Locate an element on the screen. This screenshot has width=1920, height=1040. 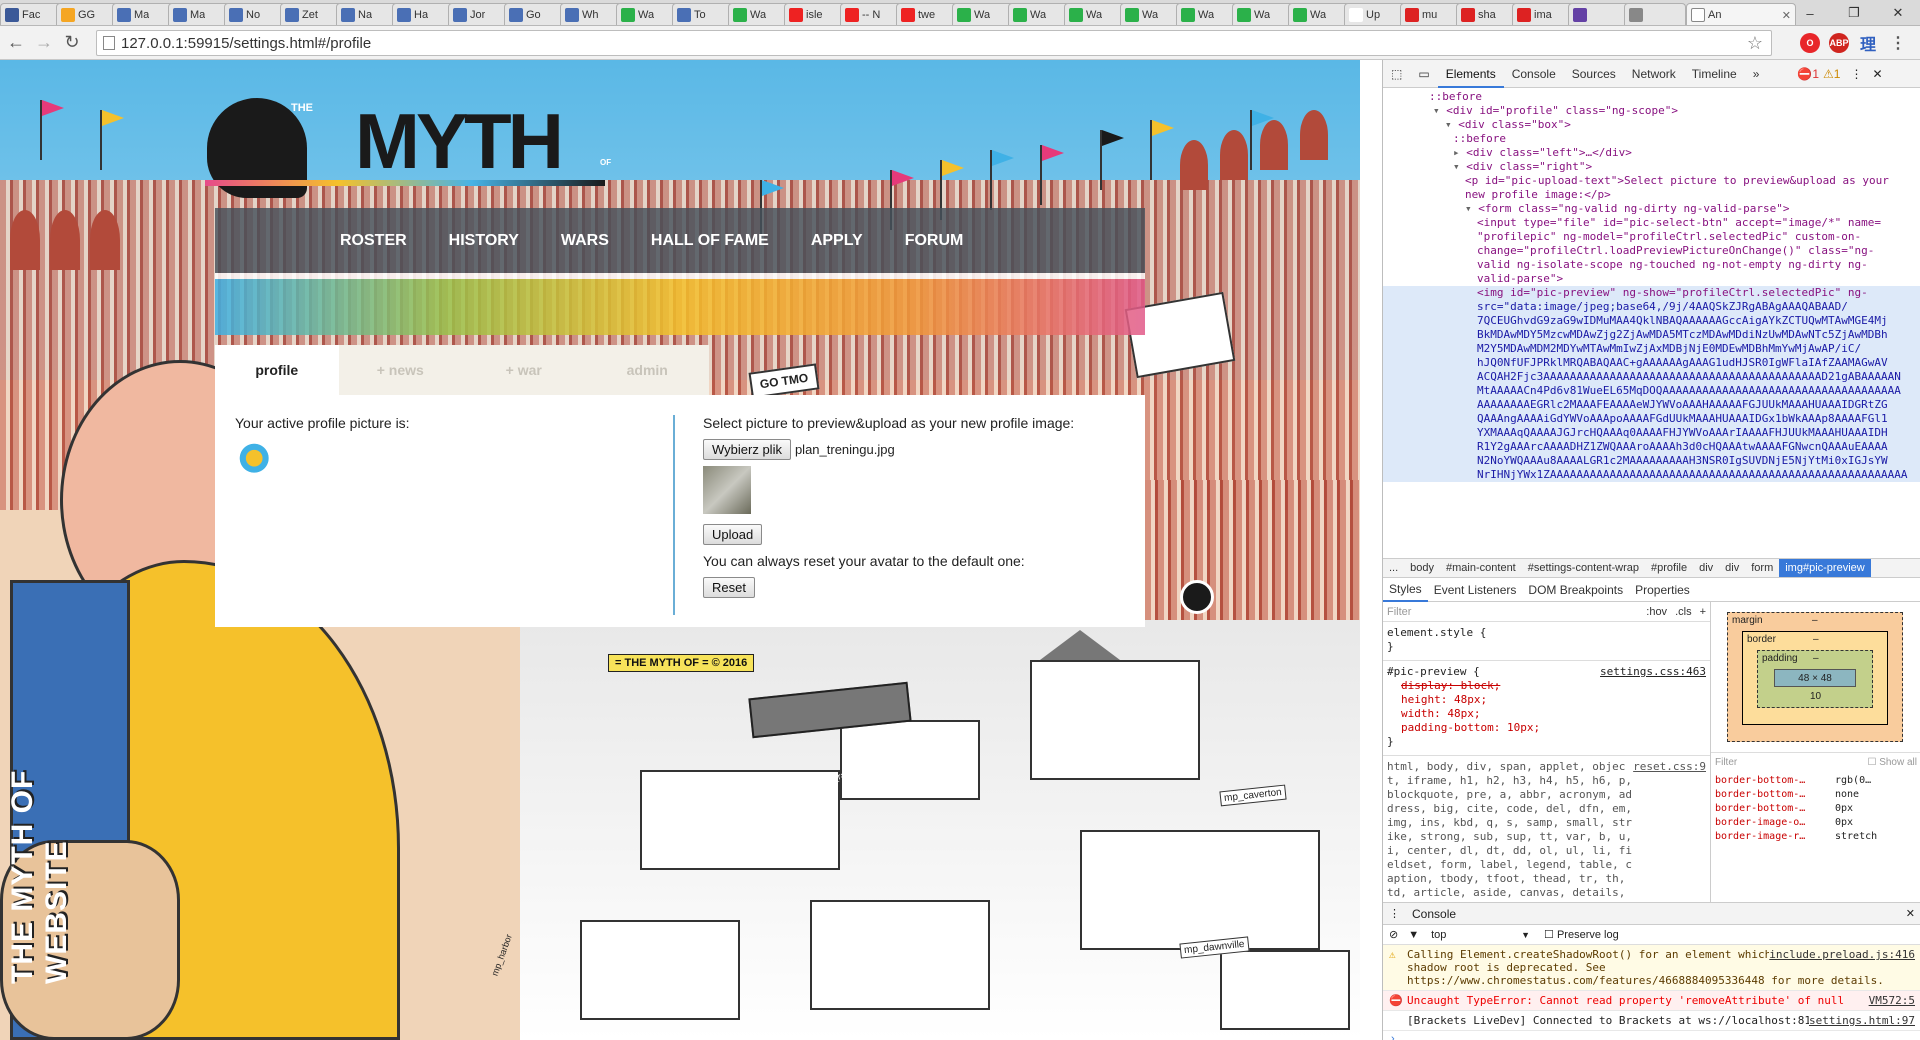
nav-forum: FORUM is located at coordinates (934, 241).